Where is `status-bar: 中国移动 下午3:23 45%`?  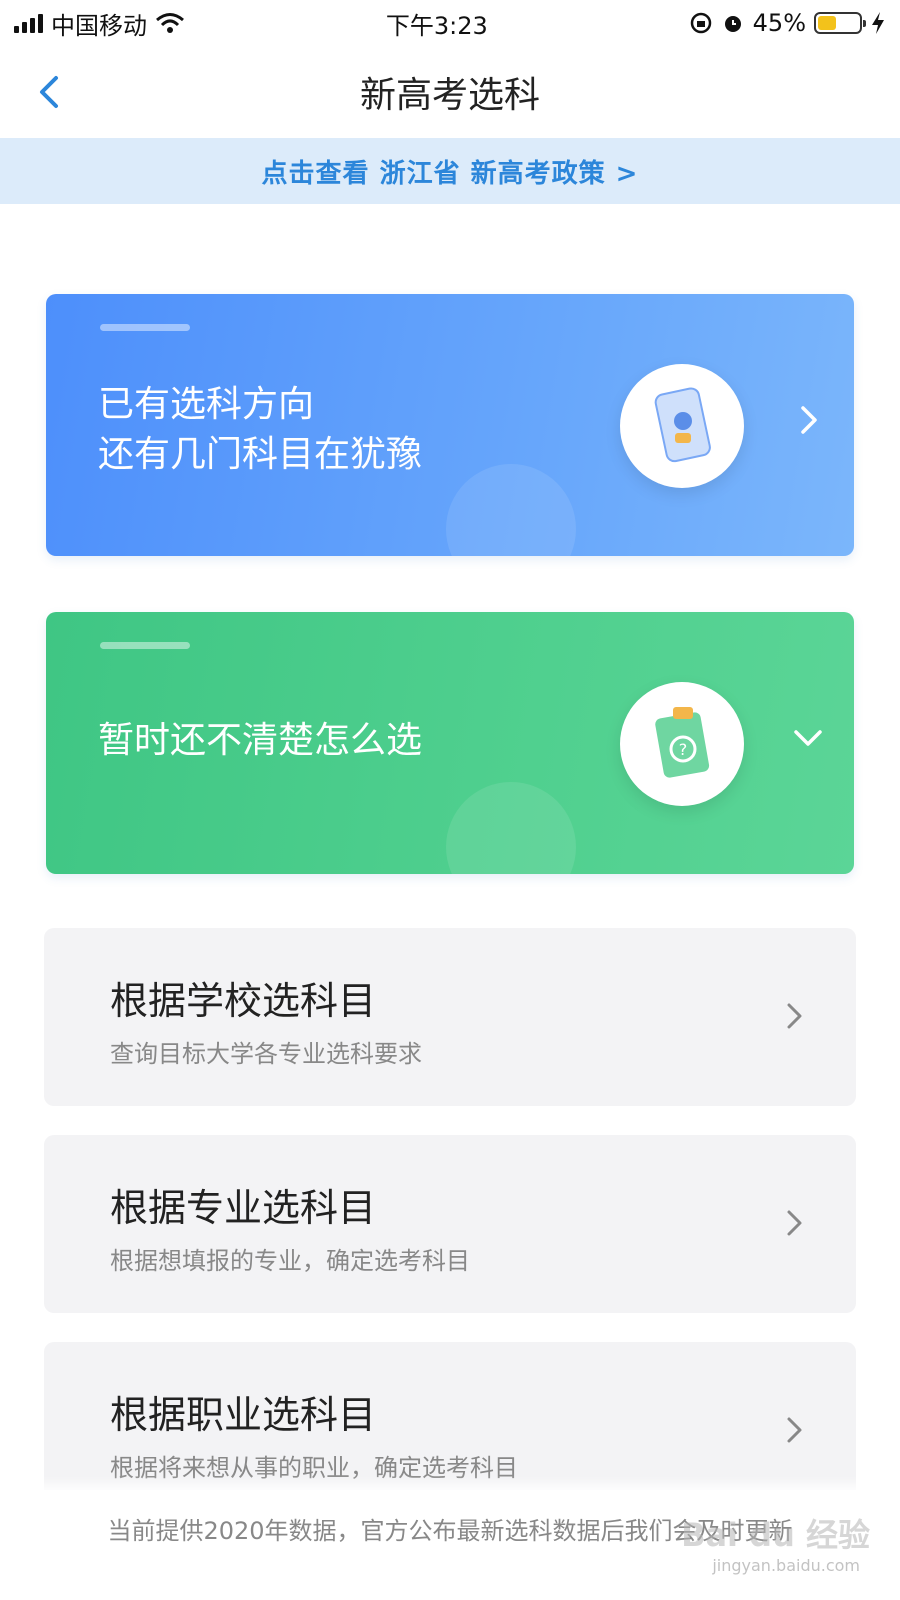 status-bar: 中国移动 下午3:23 45% is located at coordinates (450, 23).